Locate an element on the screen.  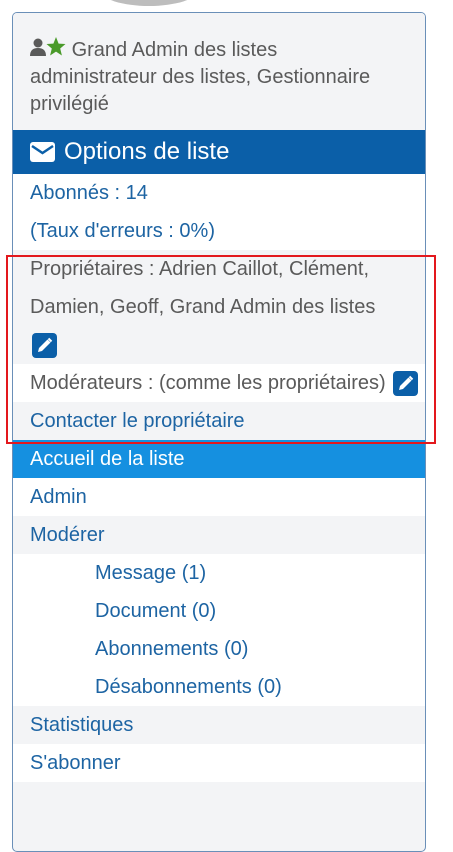
list-home-link: Accueil de la liste is located at coordinates (219, 459).